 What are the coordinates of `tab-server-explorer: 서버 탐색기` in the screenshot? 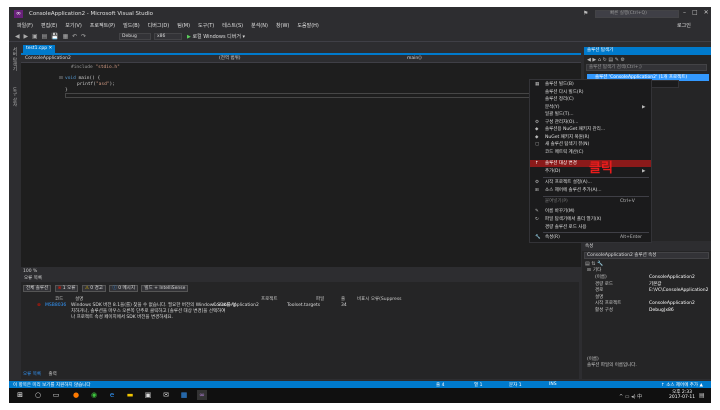 It's located at (14, 59).